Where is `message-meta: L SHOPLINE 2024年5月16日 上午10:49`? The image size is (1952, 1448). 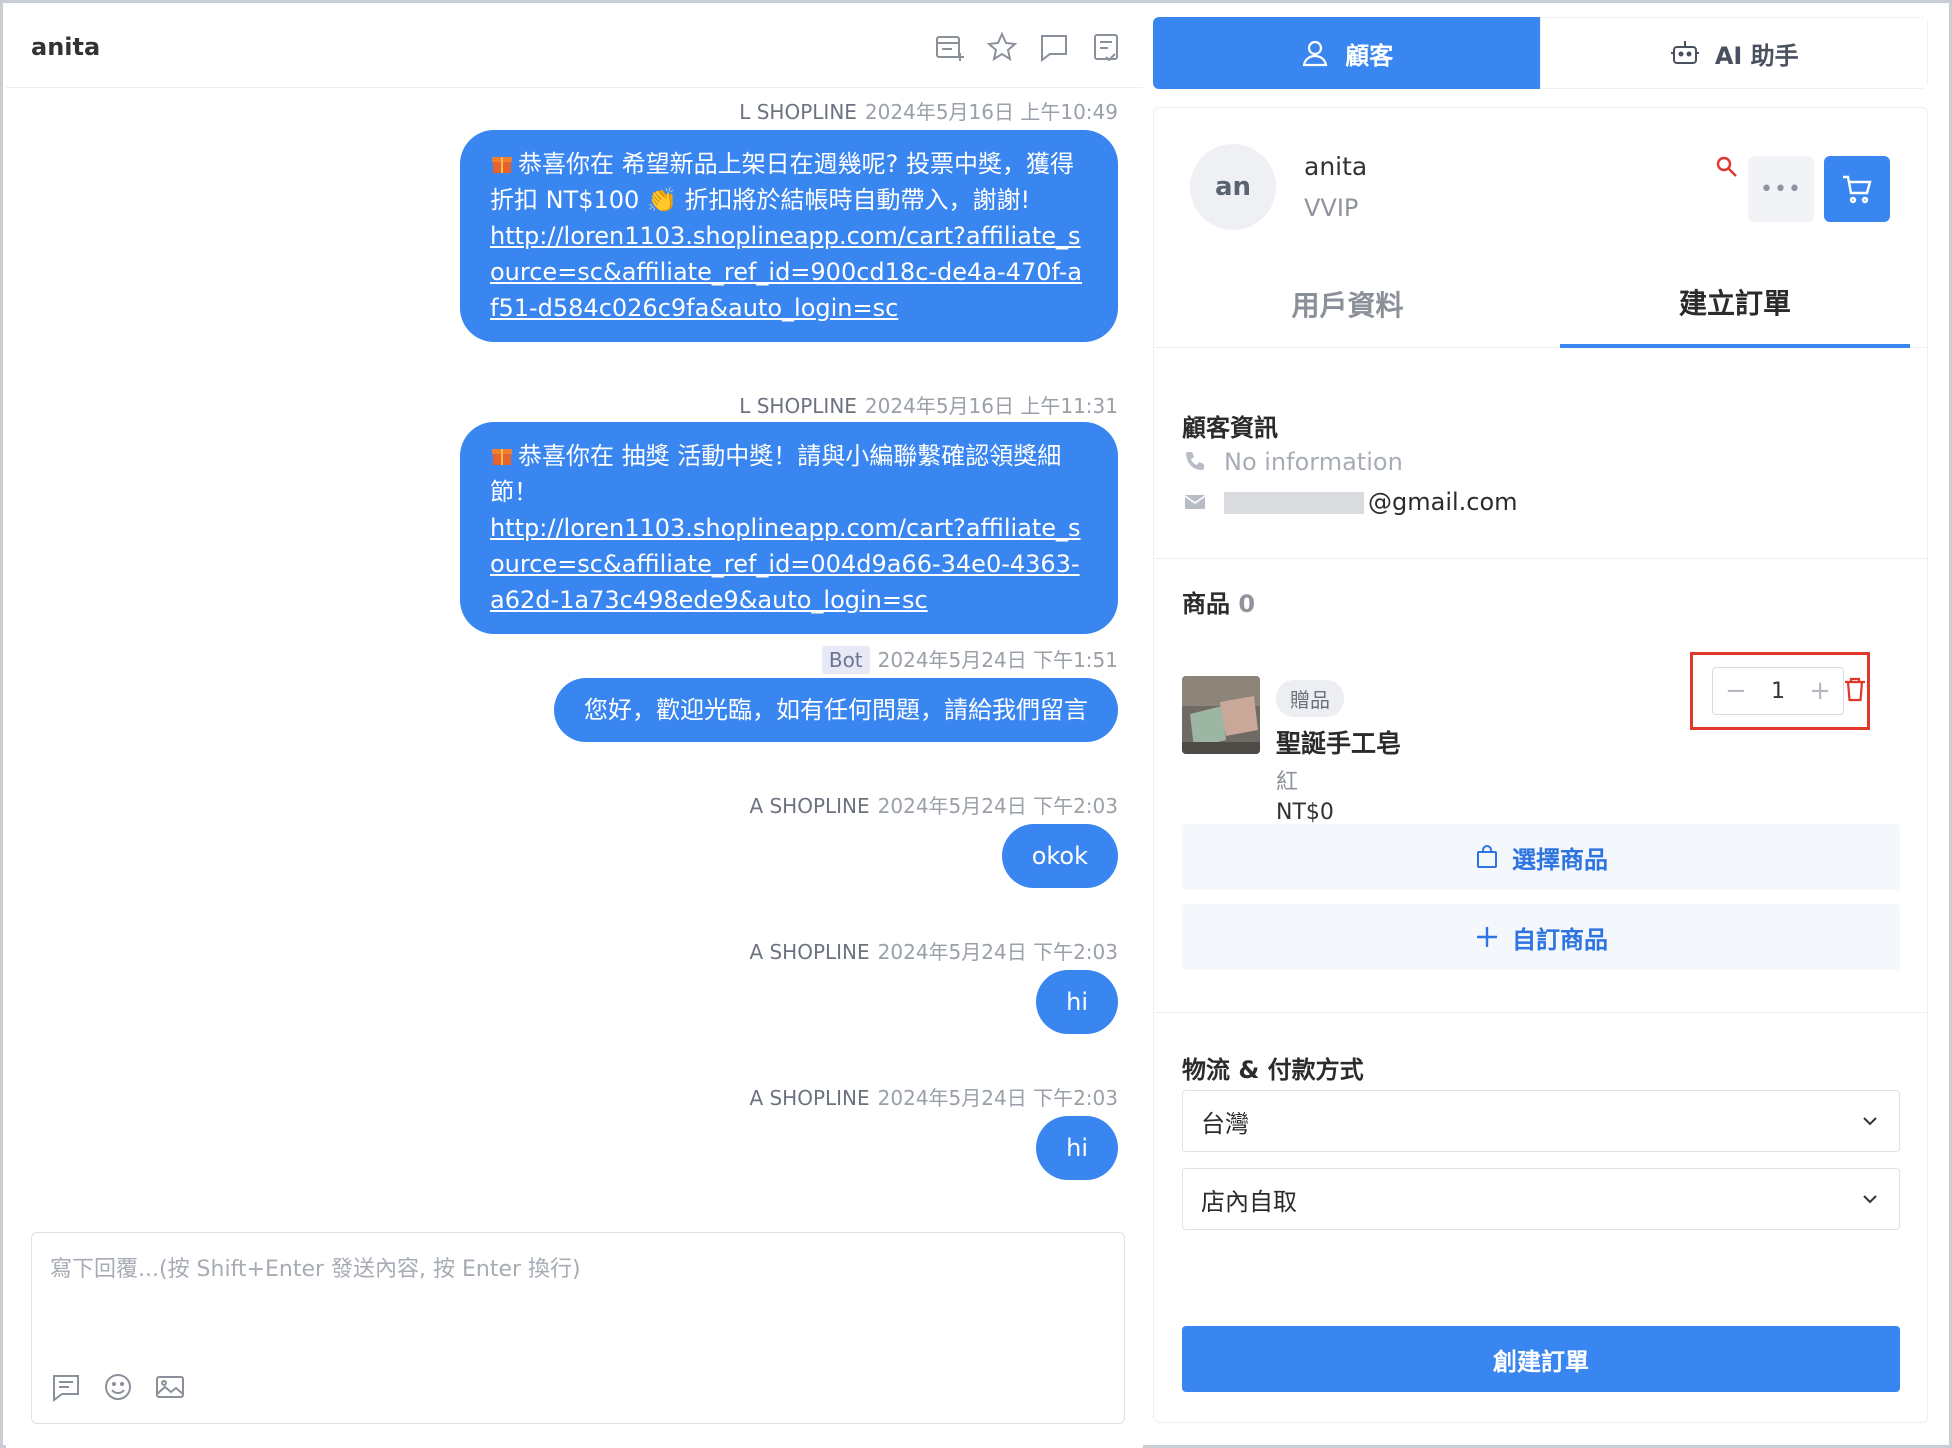 message-meta: L SHOPLINE 2024年5月16日 上午10:49 is located at coordinates (928, 112).